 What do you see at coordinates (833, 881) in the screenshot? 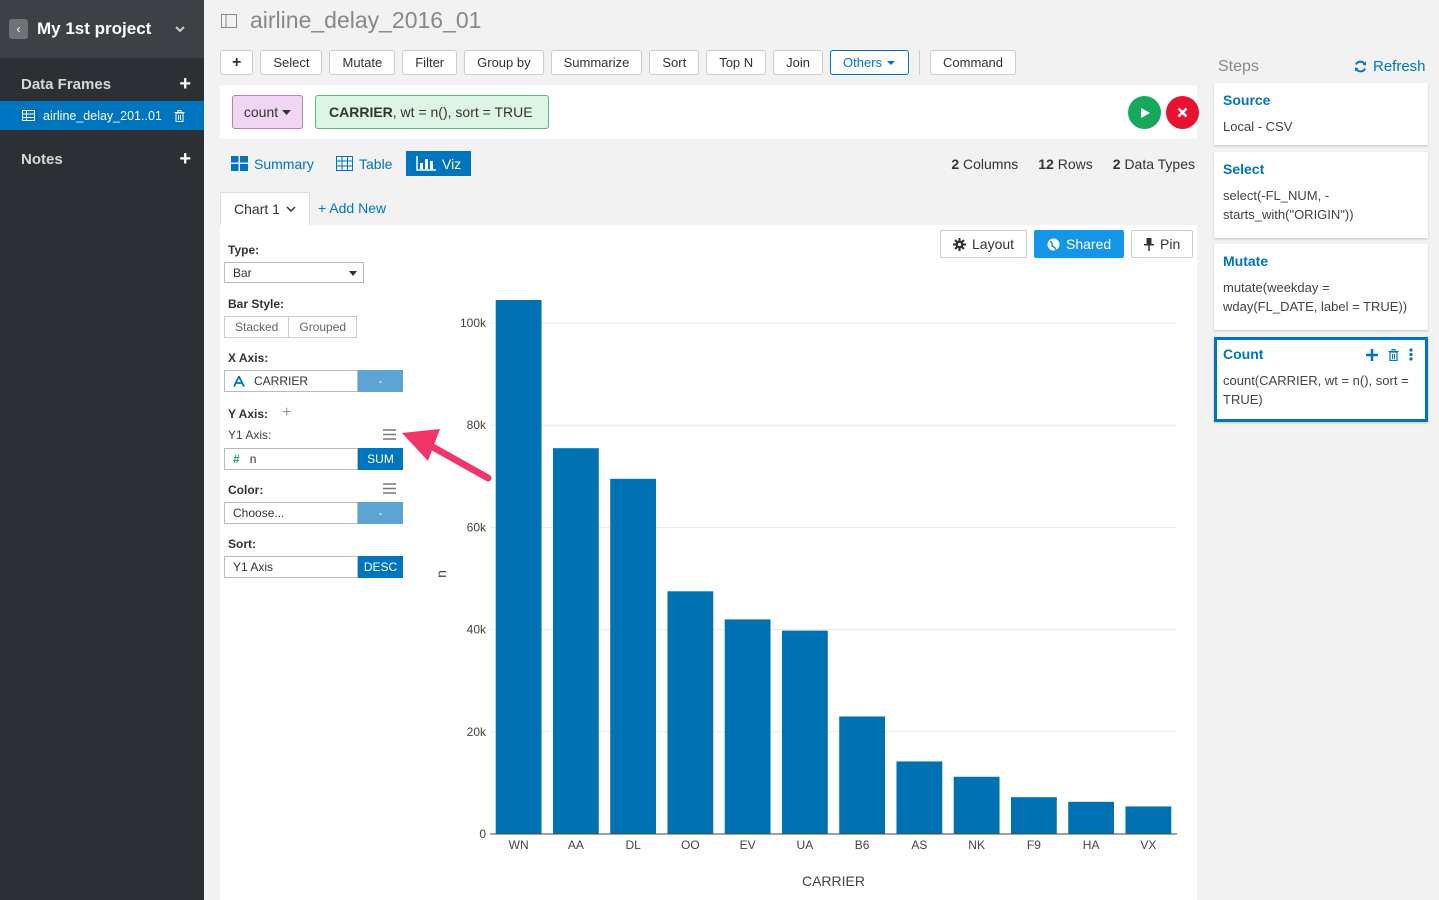
I see `x-axis-title: CARRIER` at bounding box center [833, 881].